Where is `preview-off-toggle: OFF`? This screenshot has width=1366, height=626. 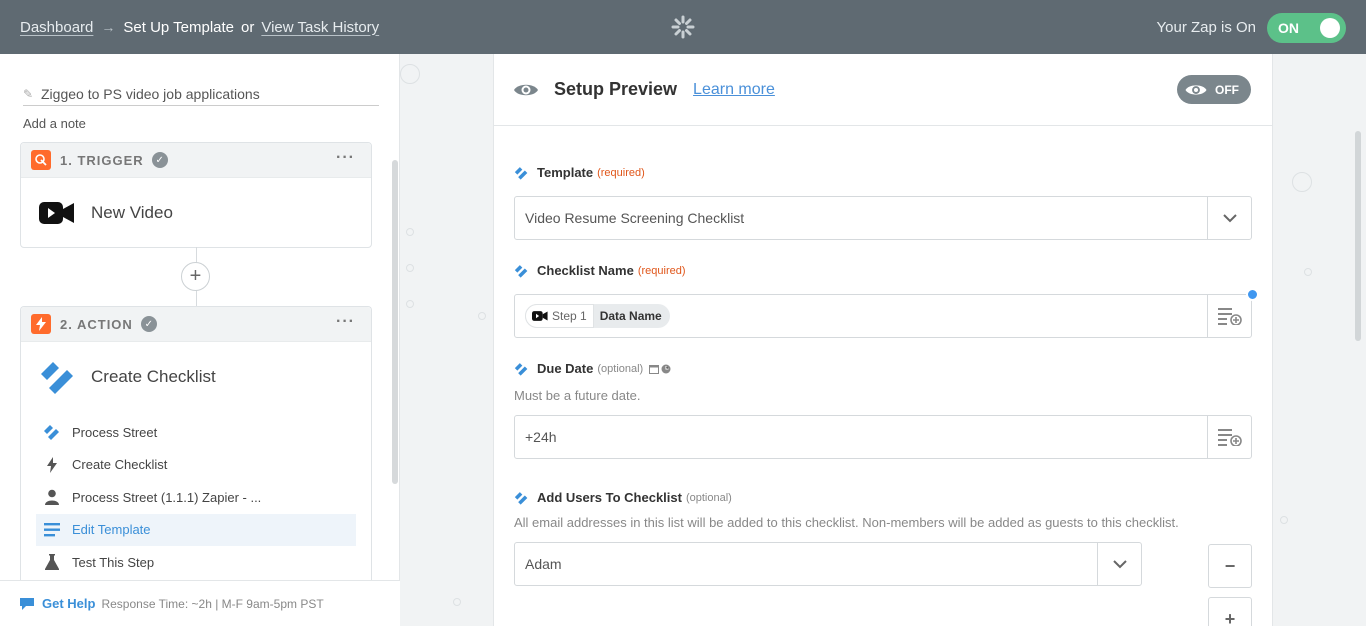
preview-off-toggle: OFF is located at coordinates (1214, 89).